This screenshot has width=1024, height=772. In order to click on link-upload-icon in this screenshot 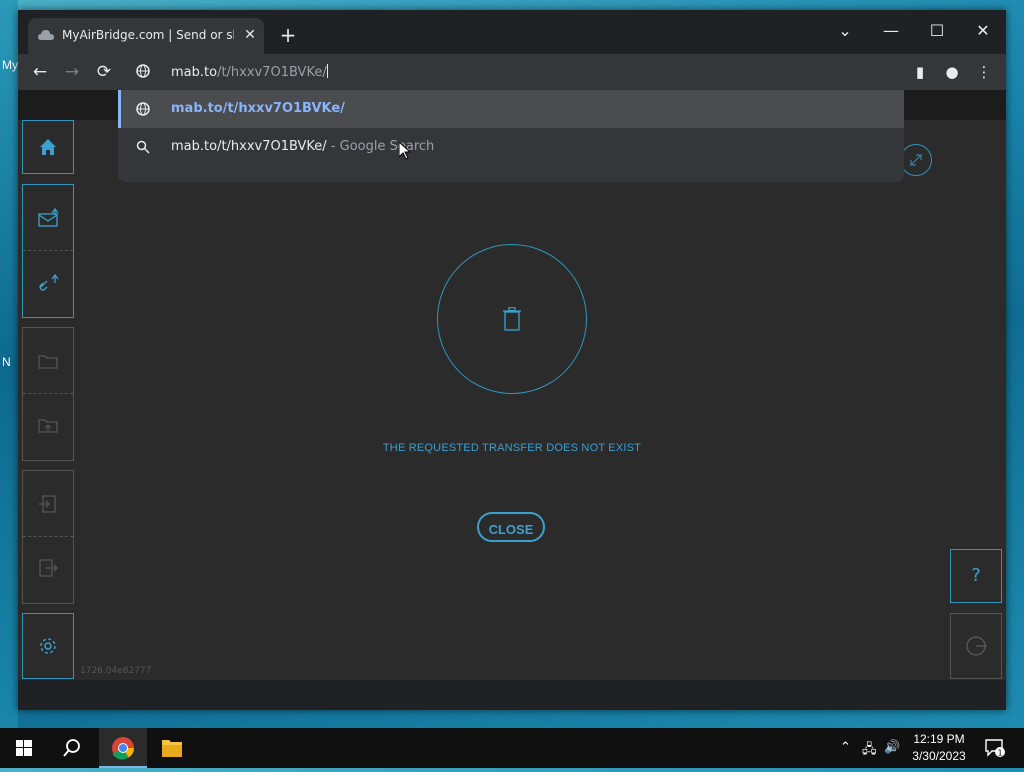, I will do `click(49, 282)`.